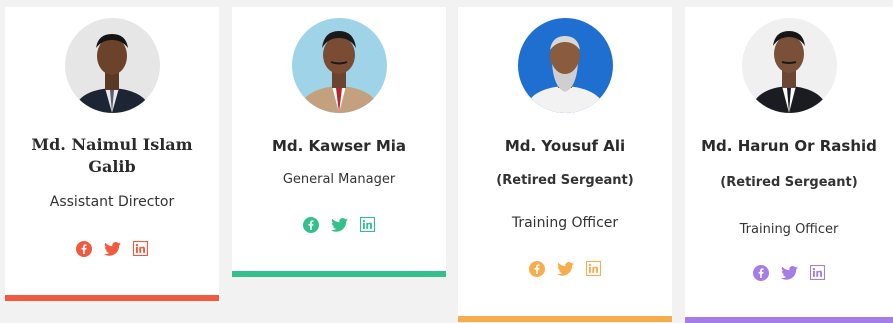 Image resolution: width=893 pixels, height=323 pixels. What do you see at coordinates (339, 179) in the screenshot?
I see `member-role: General Manager` at bounding box center [339, 179].